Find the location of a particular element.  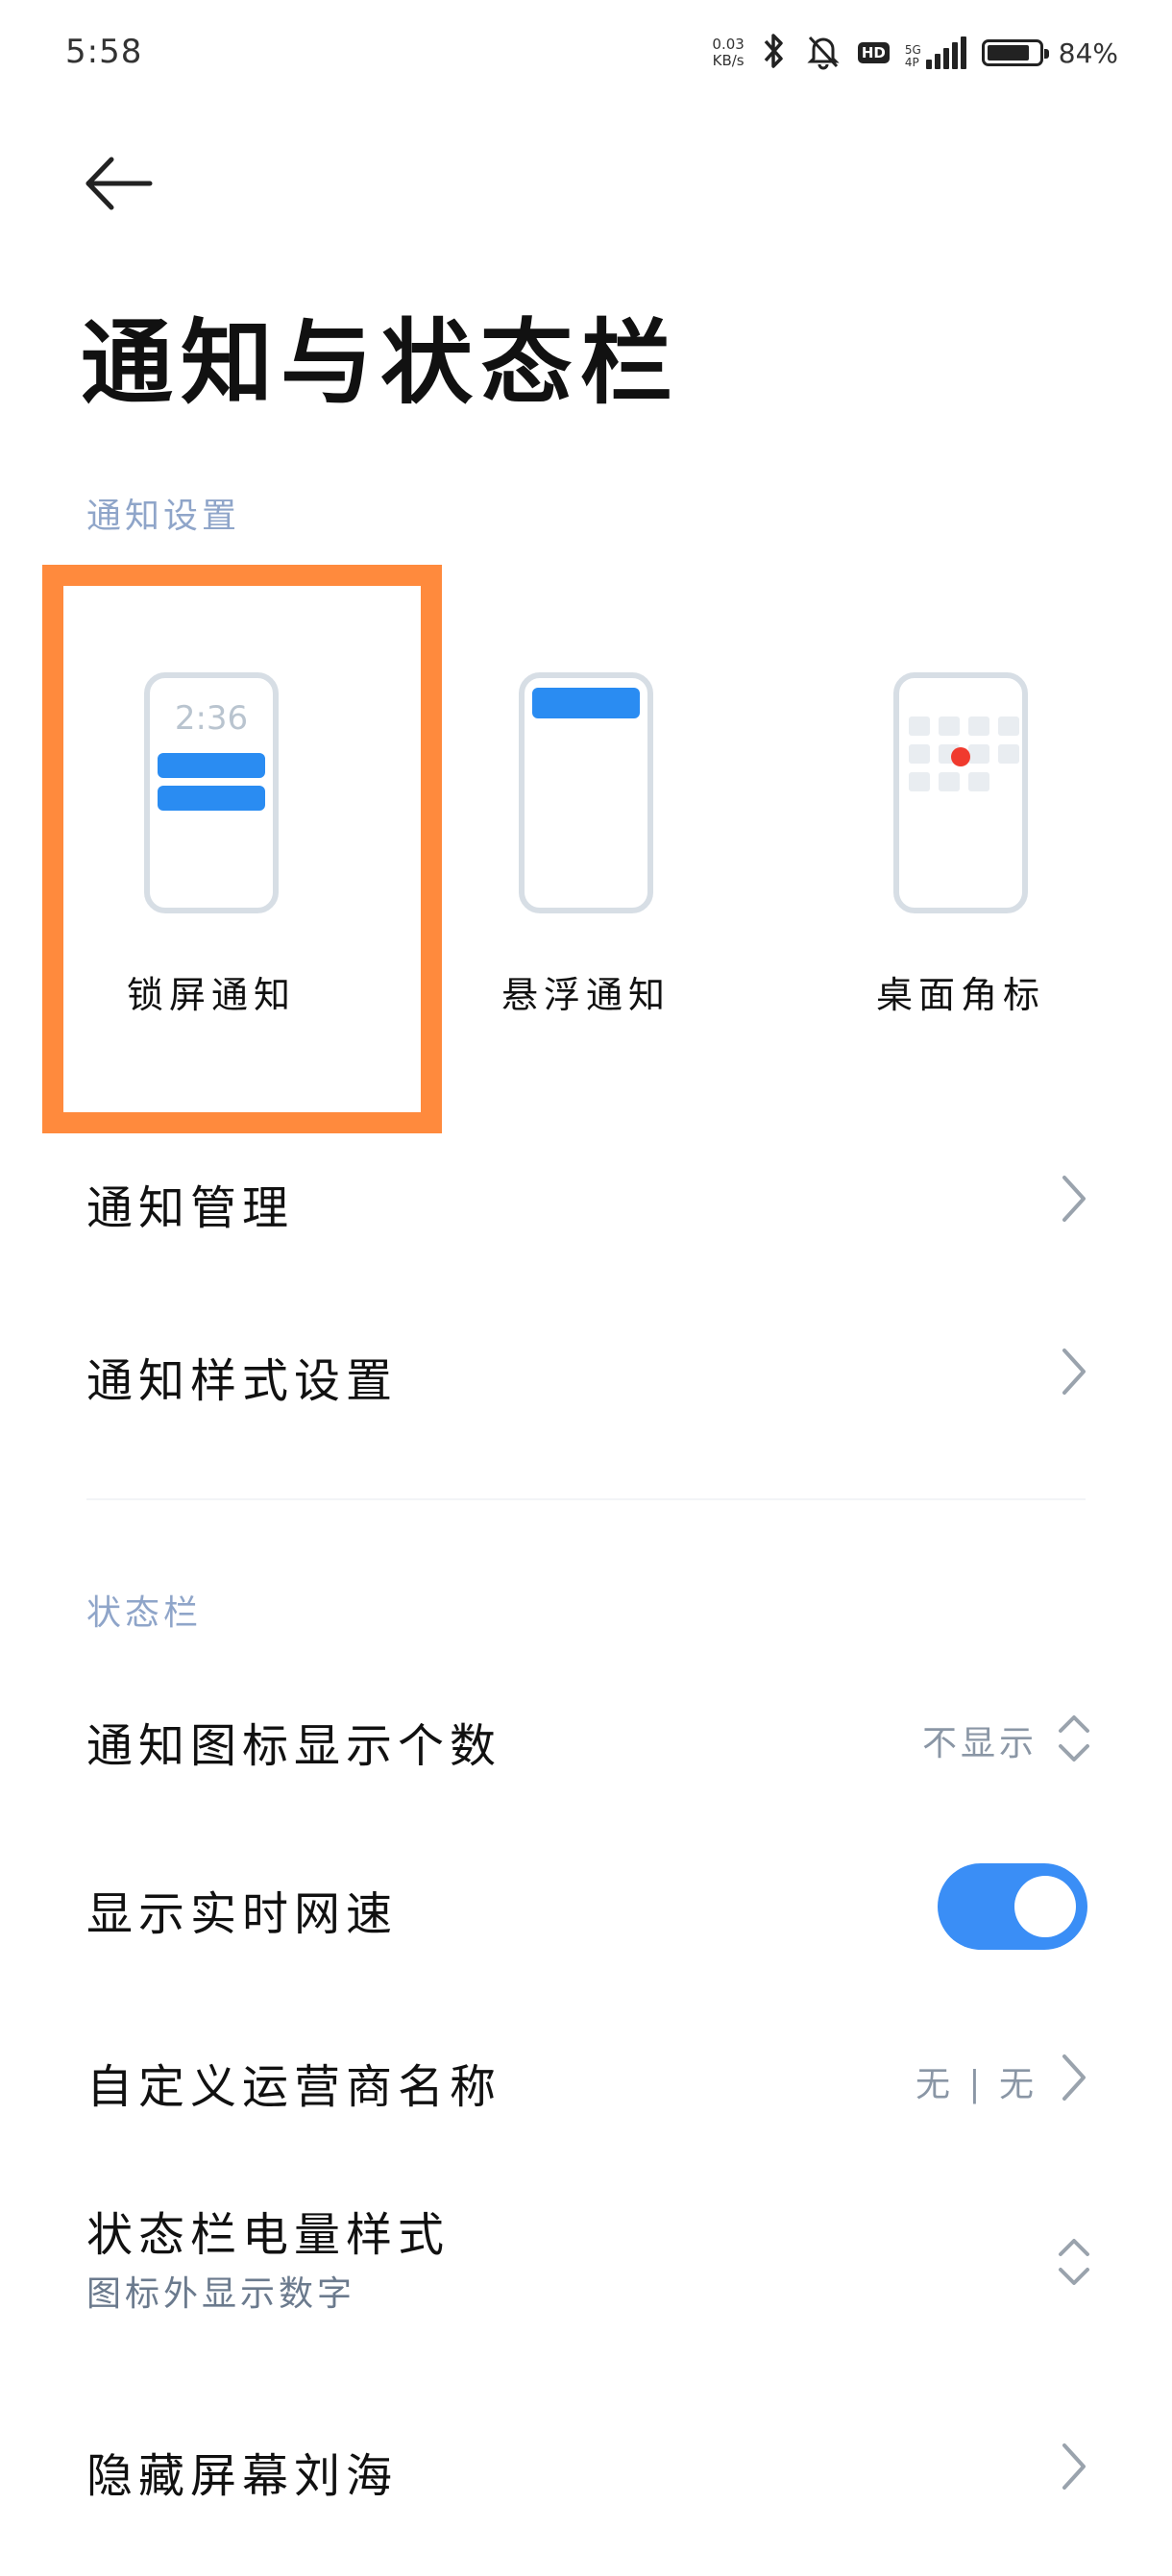

card-lock-screen-notification: 2:36 锁屏通知 is located at coordinates (211, 797).